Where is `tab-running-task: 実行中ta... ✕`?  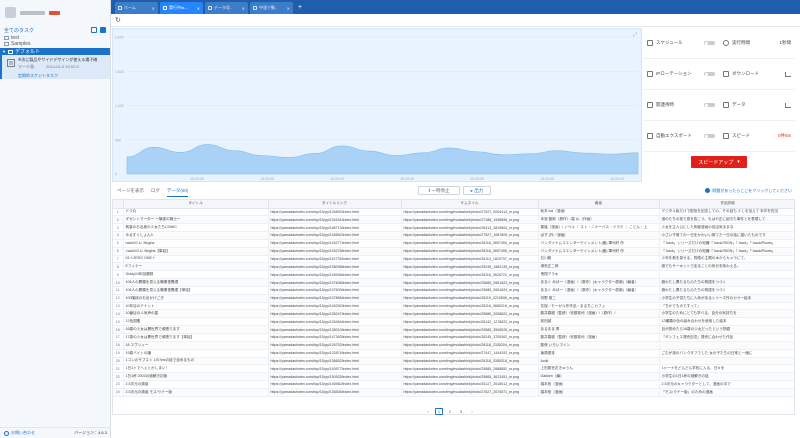
tab-running-task: 実行中ta... ✕ is located at coordinates (181, 8).